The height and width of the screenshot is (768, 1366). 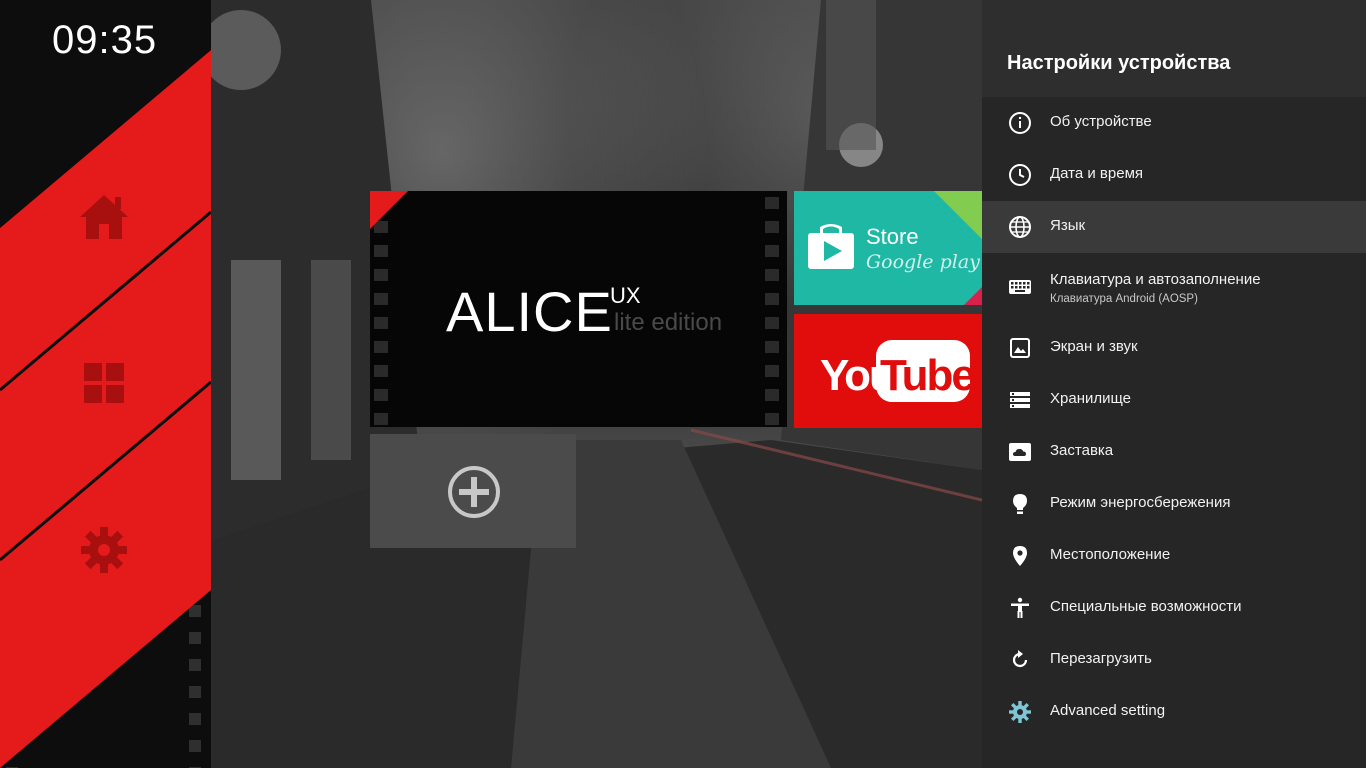 I want to click on plus-circle-icon, so click(x=474, y=492).